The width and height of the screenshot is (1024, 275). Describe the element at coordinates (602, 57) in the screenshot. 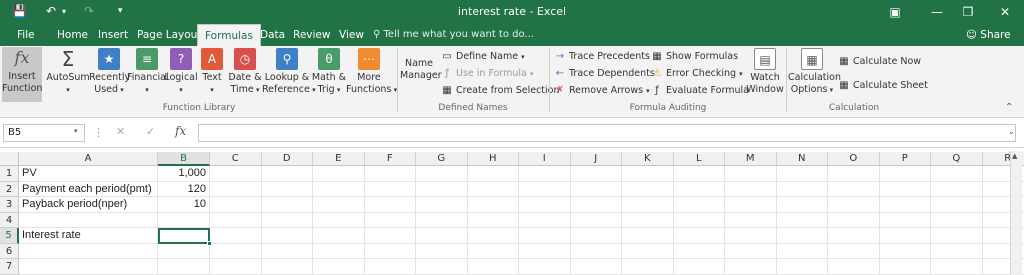

I see `trace-precedents-button: → Trace Precedents` at that location.